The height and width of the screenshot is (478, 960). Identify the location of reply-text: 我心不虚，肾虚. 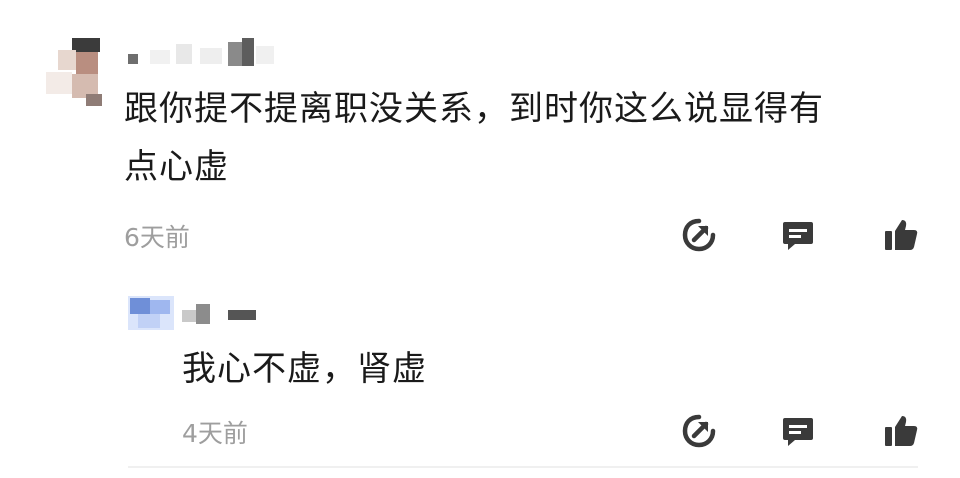
(304, 369).